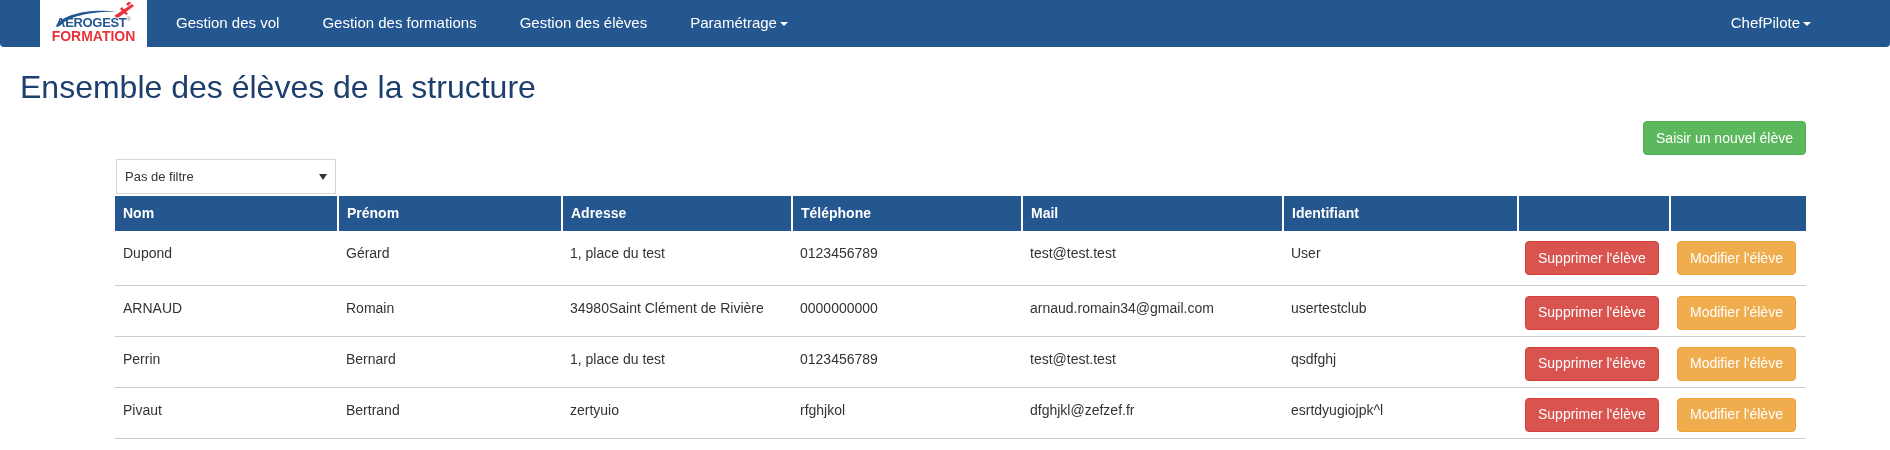 This screenshot has height=450, width=1890. What do you see at coordinates (583, 23) in the screenshot?
I see `nav-link: Gestion des élèves` at bounding box center [583, 23].